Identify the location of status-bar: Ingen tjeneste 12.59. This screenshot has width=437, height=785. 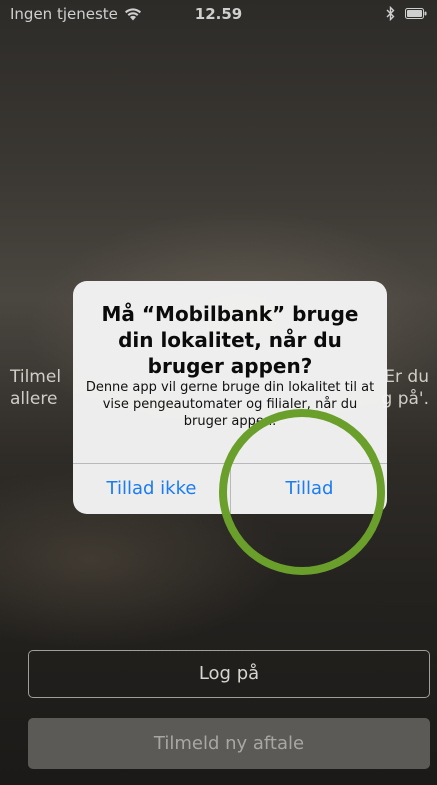
(218, 15).